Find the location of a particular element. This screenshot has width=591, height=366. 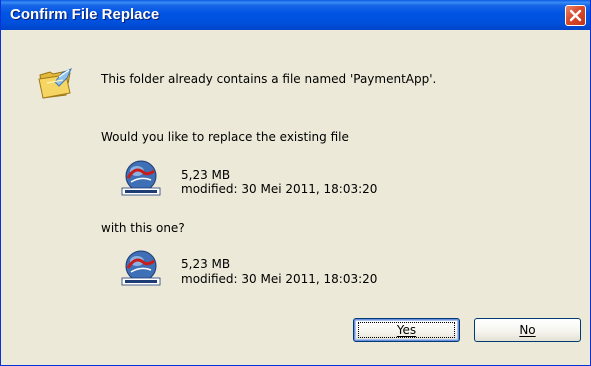

close-icon is located at coordinates (575, 15).